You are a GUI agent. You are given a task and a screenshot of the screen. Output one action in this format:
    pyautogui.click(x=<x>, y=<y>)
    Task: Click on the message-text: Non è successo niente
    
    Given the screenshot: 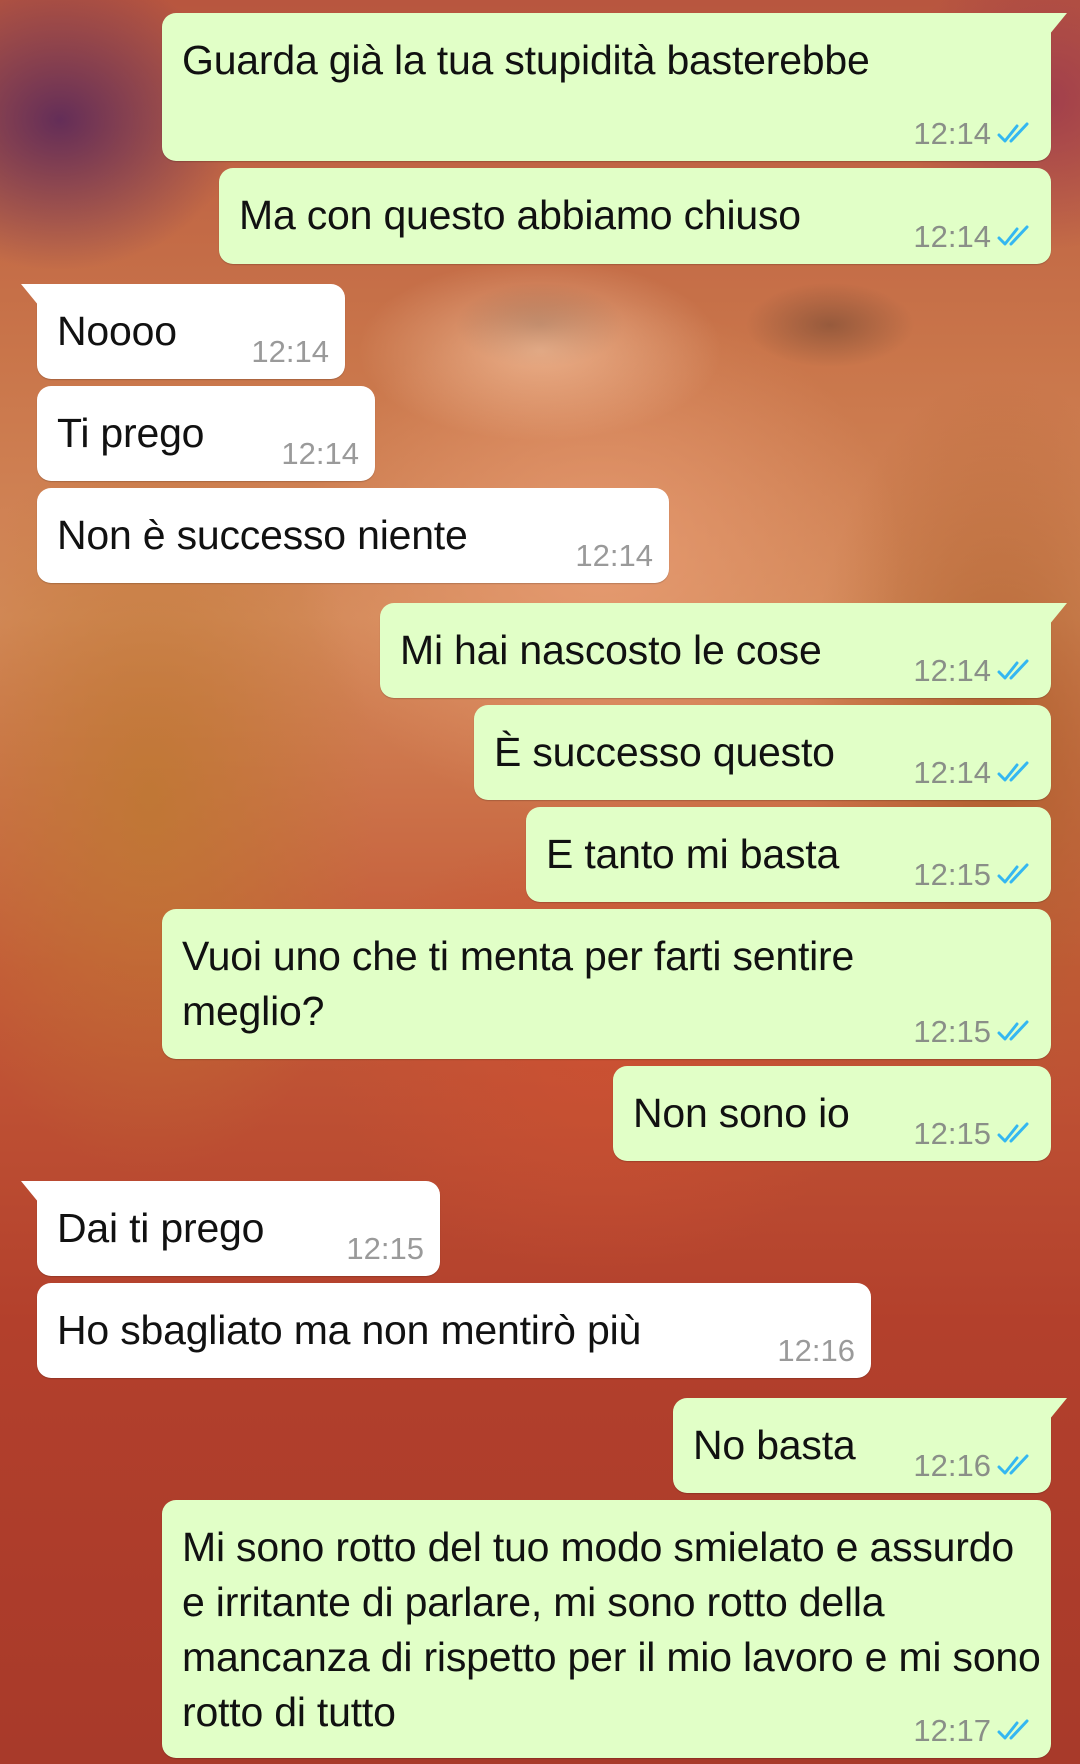 What is the action you would take?
    pyautogui.click(x=262, y=535)
    